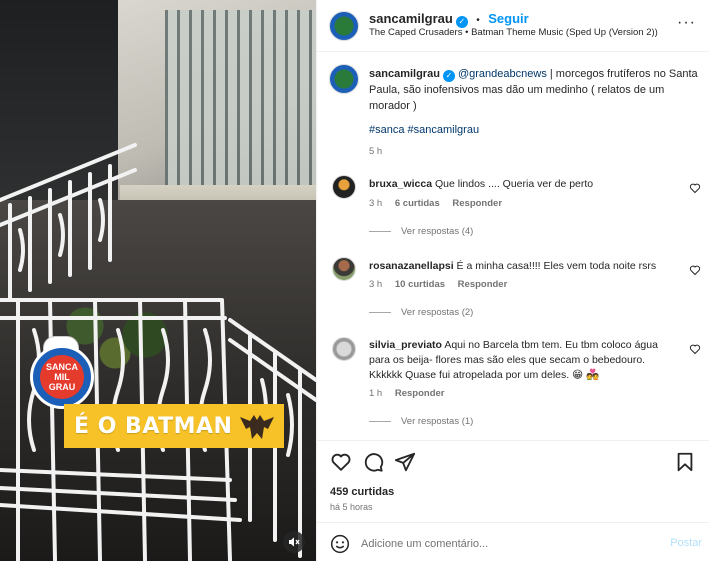  What do you see at coordinates (344, 79) in the screenshot?
I see `caption-avatar` at bounding box center [344, 79].